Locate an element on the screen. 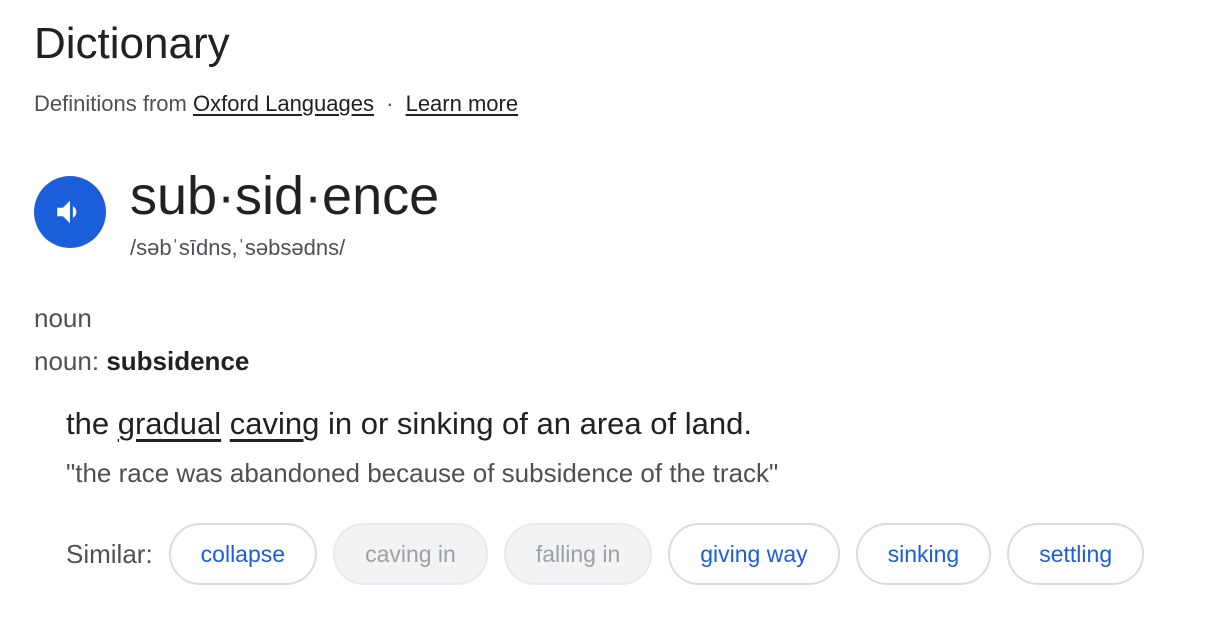 Image resolution: width=1210 pixels, height=618 pixels. caving-link: caving is located at coordinates (275, 423).